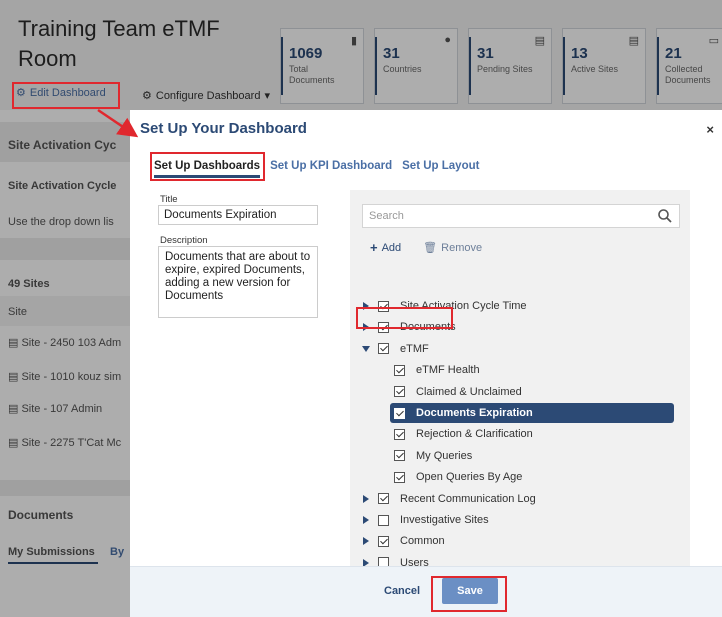 The width and height of the screenshot is (722, 617). I want to click on add-button: + Add, so click(385, 247).